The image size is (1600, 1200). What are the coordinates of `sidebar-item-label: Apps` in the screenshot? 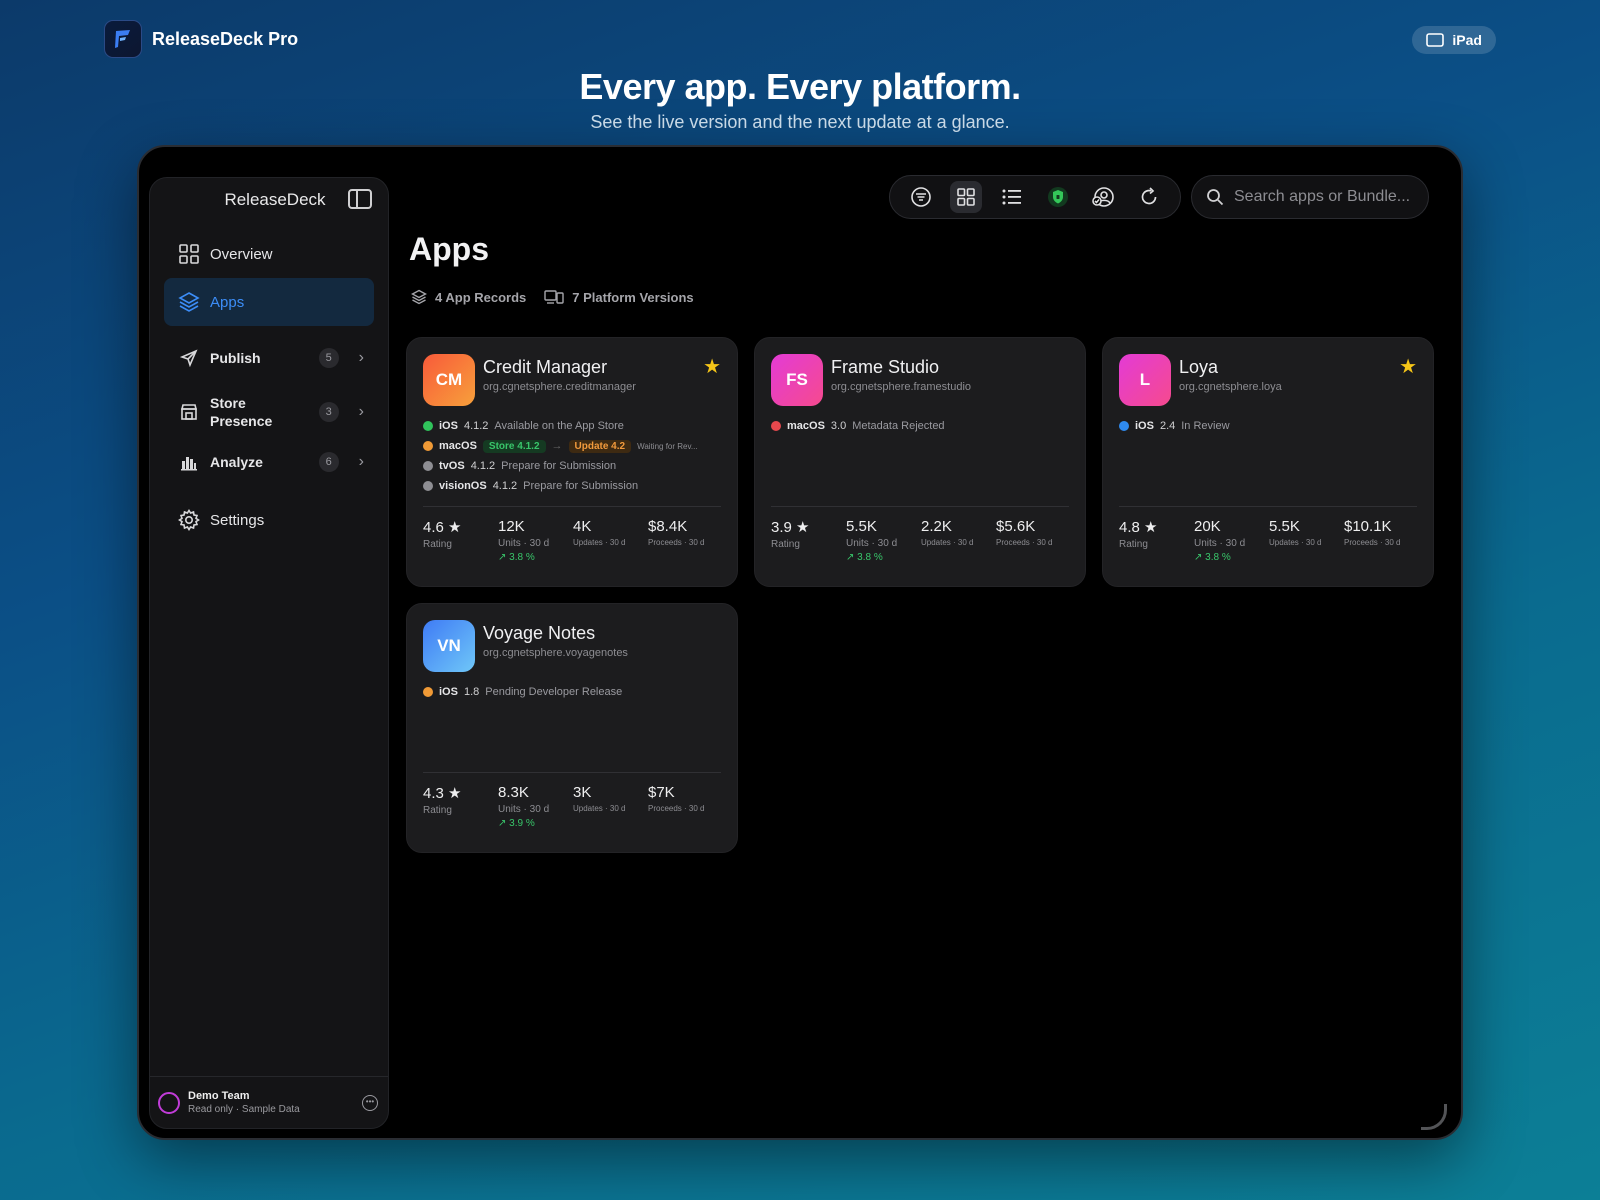 It's located at (227, 302).